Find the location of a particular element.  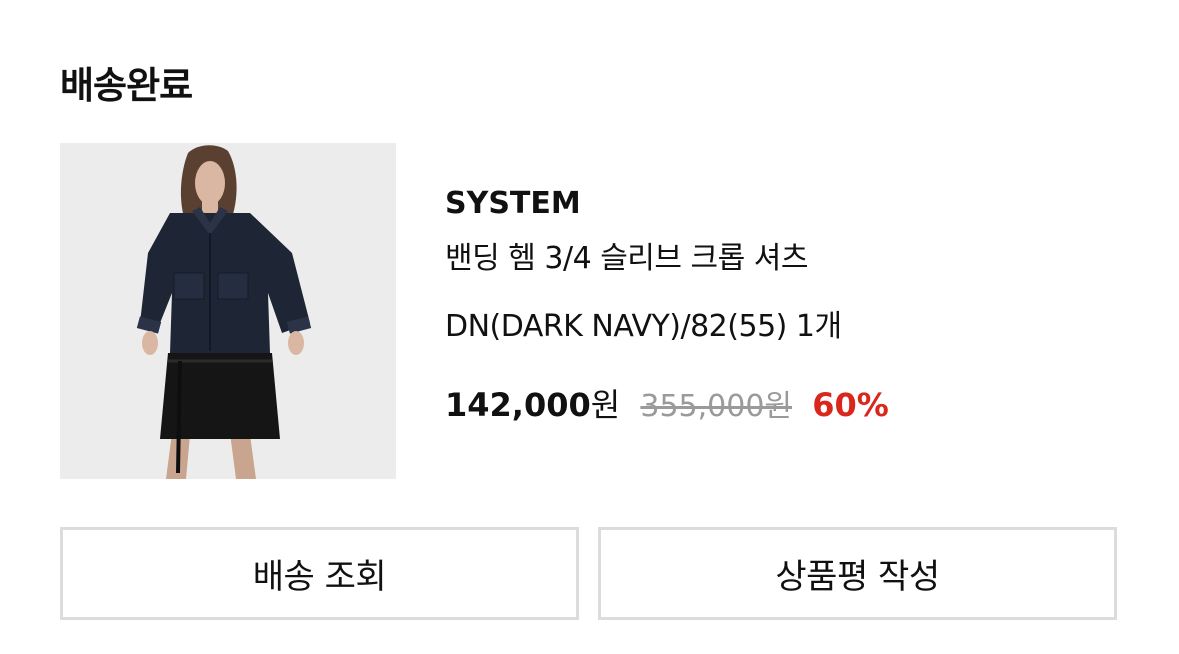

track-delivery-button: 배송 조회 is located at coordinates (319, 573).